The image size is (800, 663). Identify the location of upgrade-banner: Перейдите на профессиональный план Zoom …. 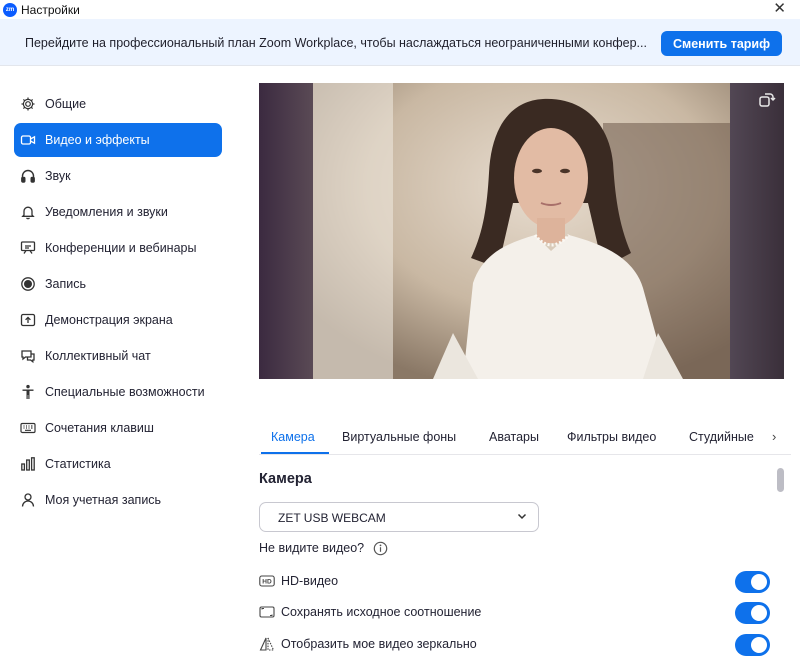
(400, 42).